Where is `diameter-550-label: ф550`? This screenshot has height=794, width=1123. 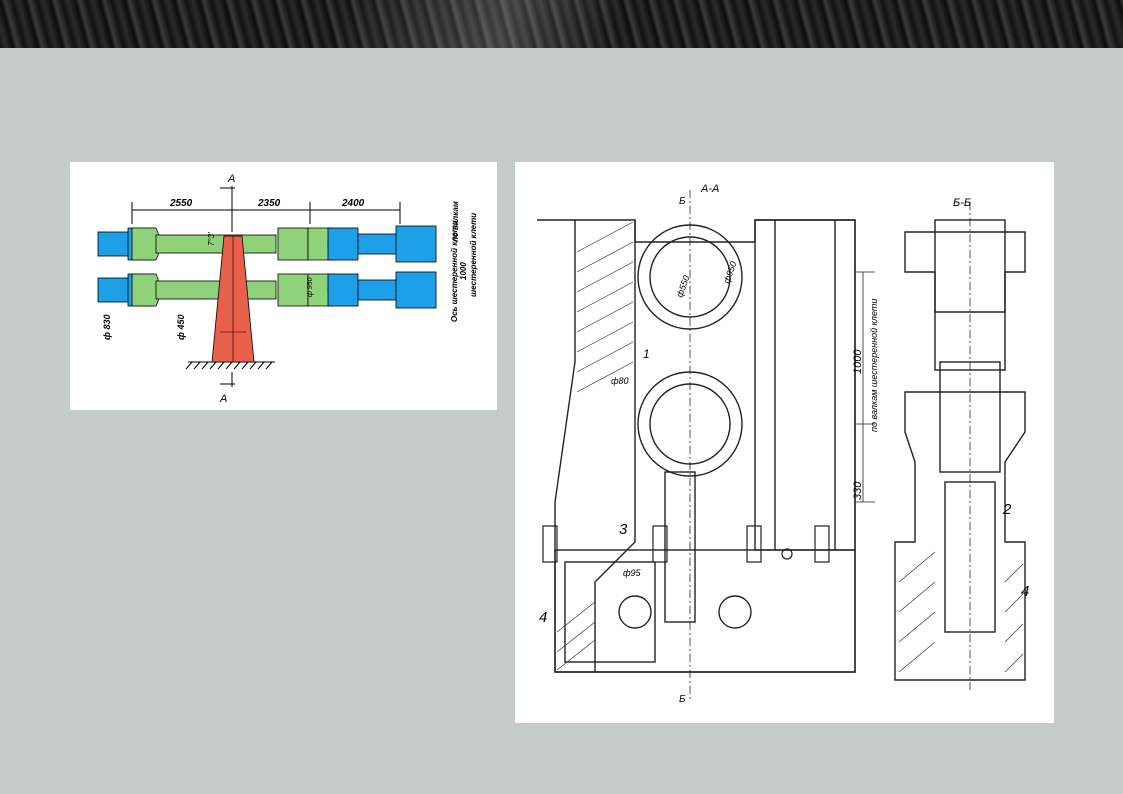
diameter-550-label: ф550 is located at coordinates (682, 286).